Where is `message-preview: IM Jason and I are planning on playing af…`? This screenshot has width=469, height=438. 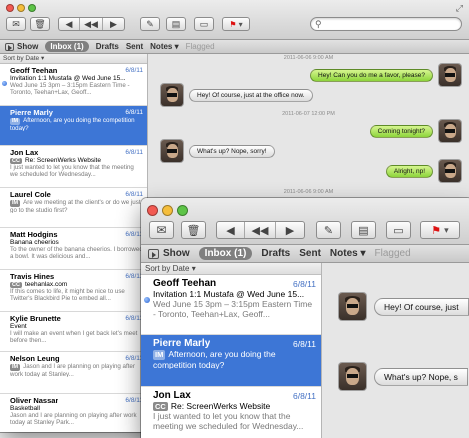 message-preview: IM Jason and I are planning on playing af… is located at coordinates (76, 370).